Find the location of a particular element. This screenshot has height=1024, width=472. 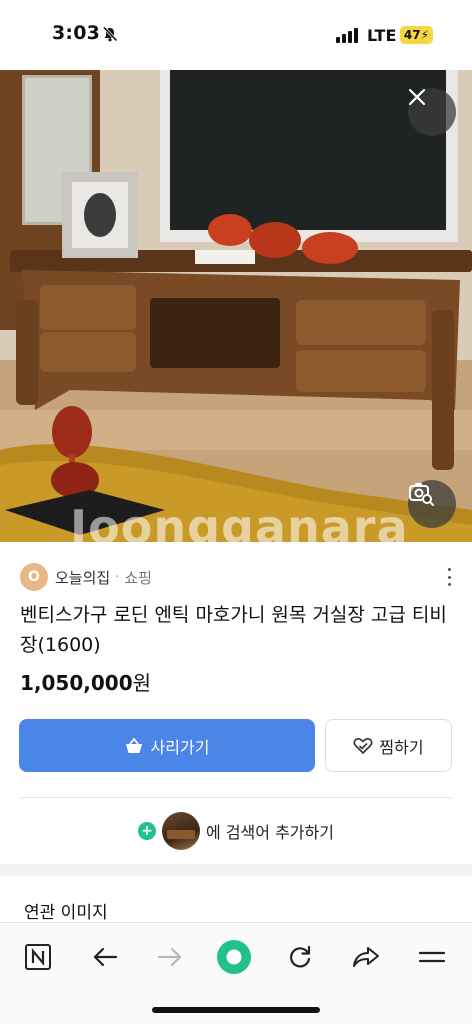

back-button is located at coordinates (105, 957).